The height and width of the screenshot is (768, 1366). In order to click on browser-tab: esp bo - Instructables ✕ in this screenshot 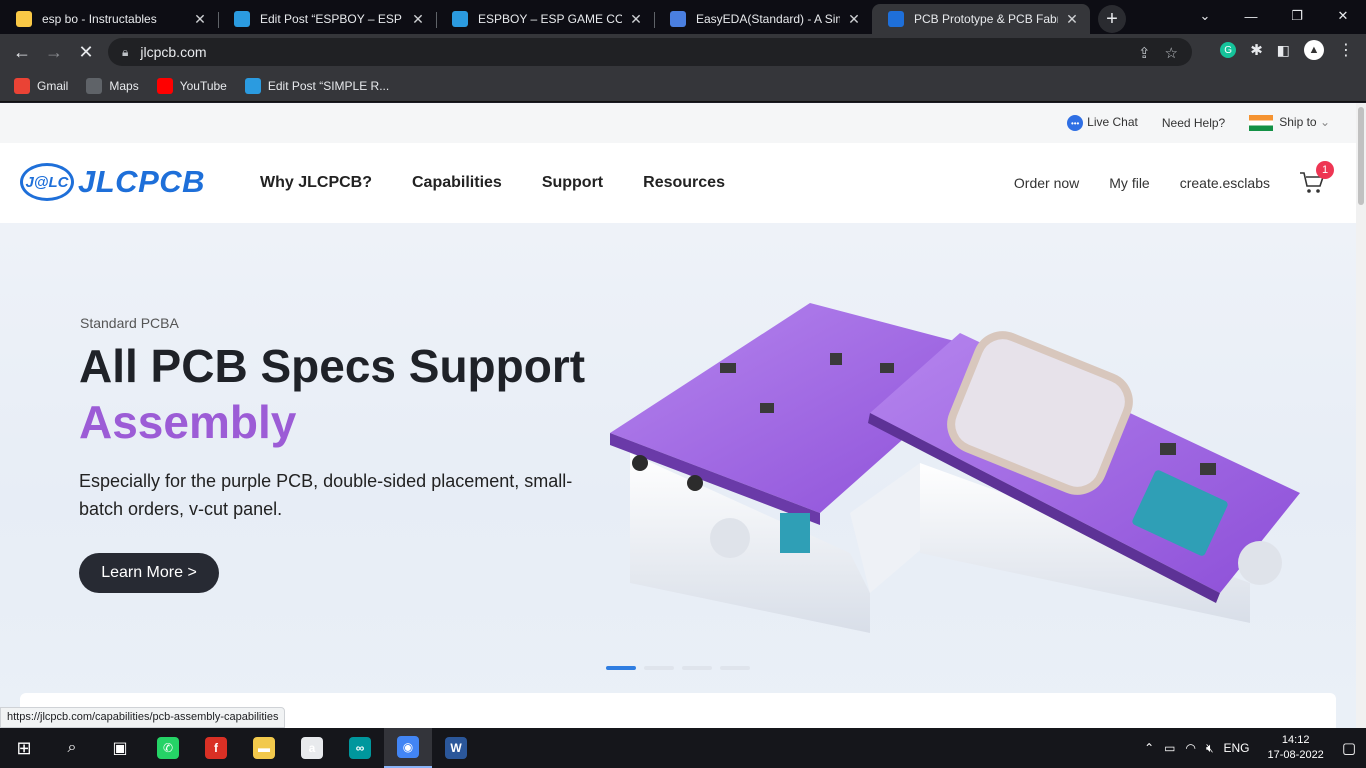, I will do `click(109, 19)`.